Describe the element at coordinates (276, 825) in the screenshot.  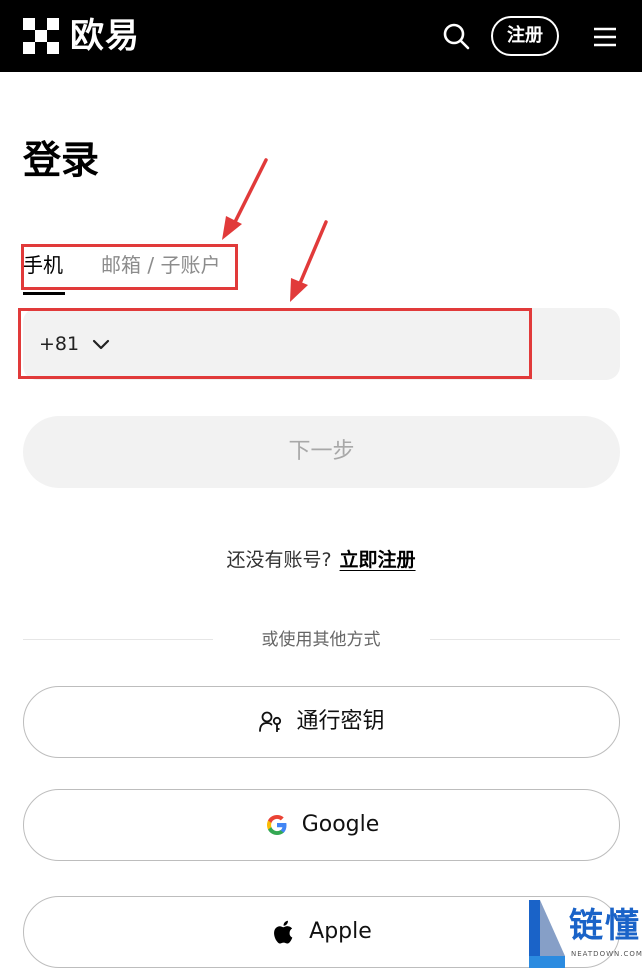
I see `google-icon` at that location.